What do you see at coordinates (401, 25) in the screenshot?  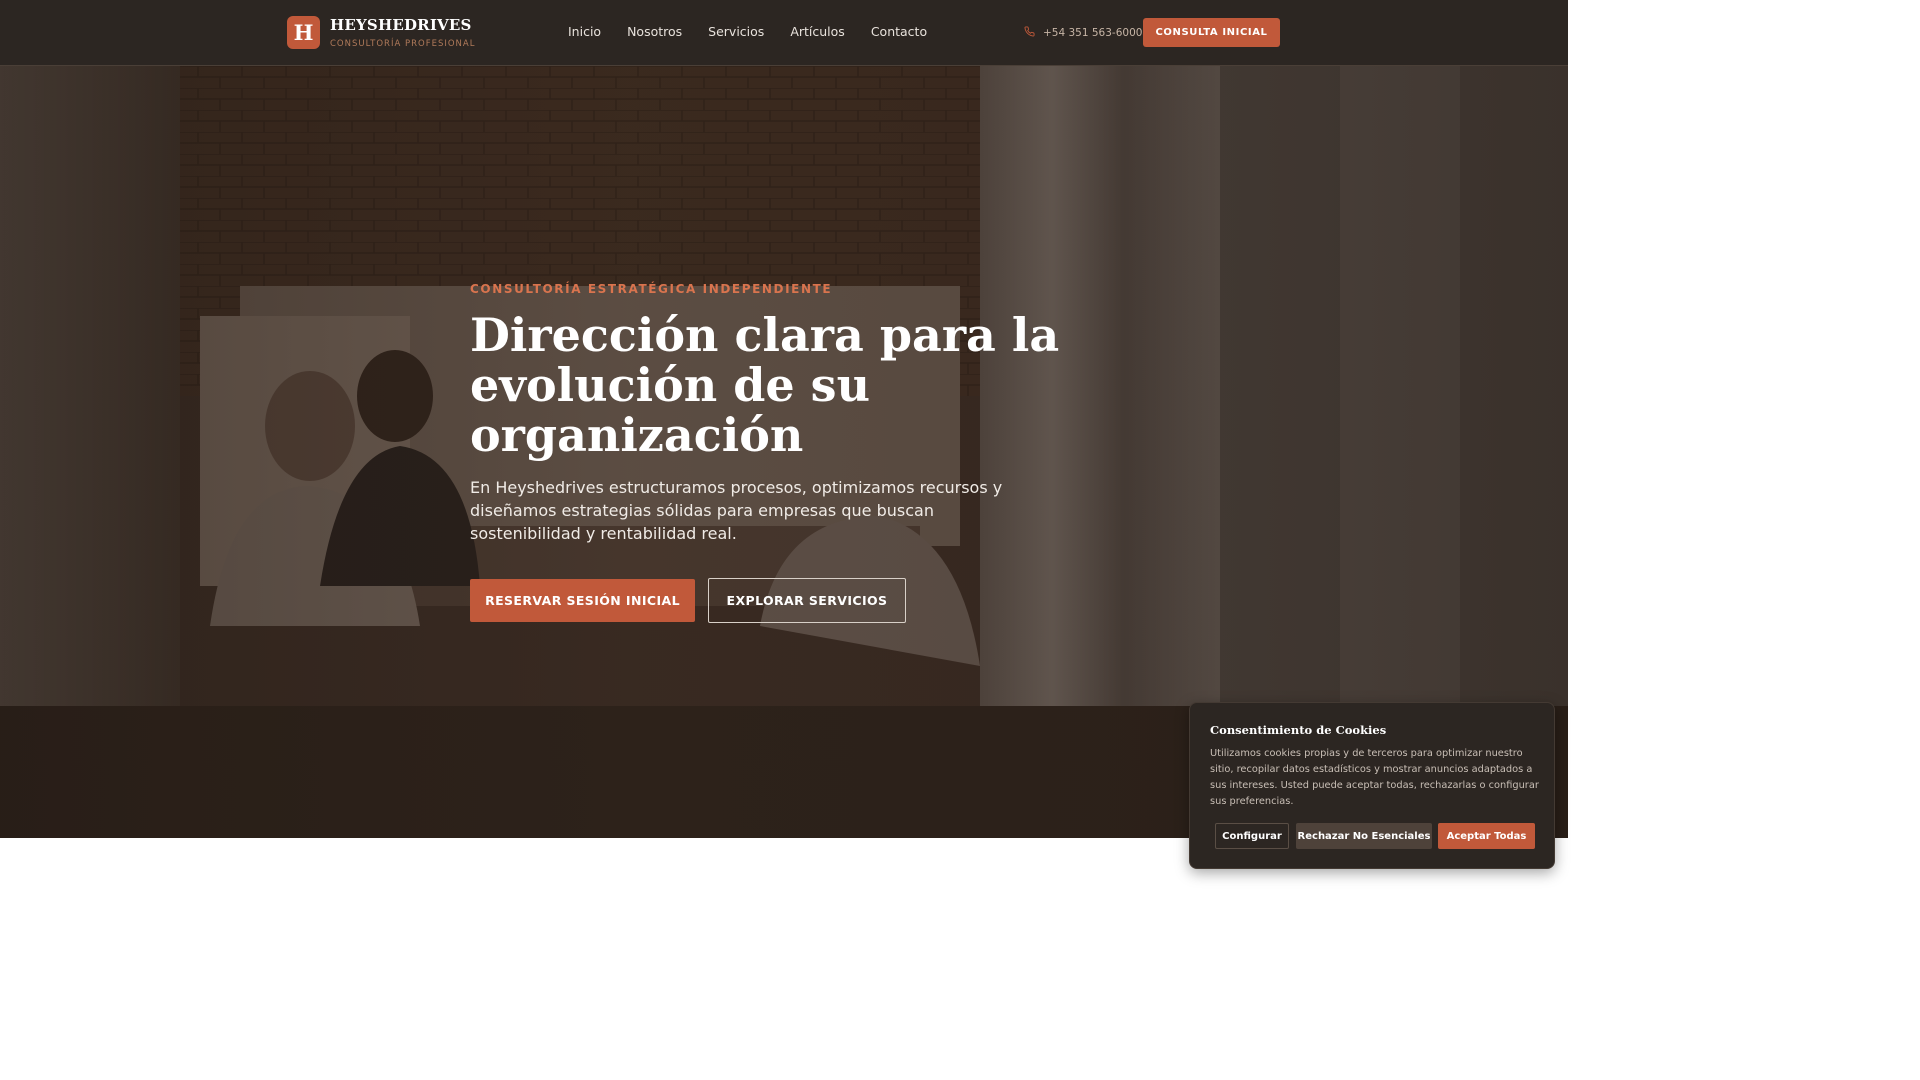 I see `brand-name: HEYSHEDRIVES` at bounding box center [401, 25].